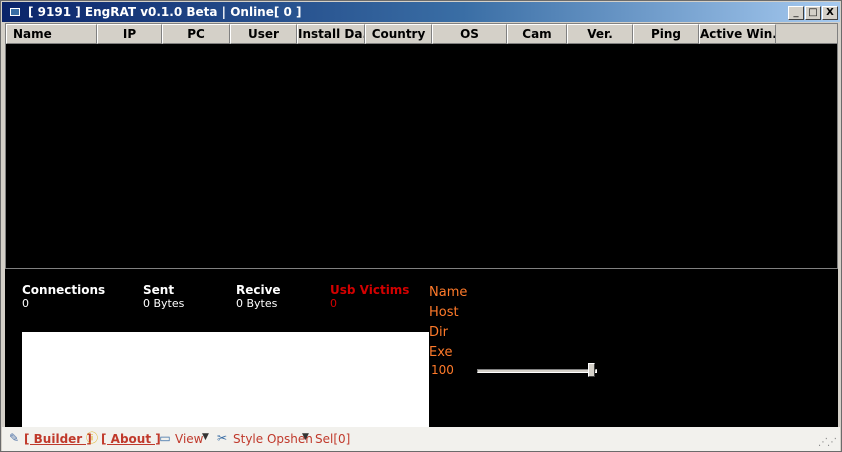 The width and height of the screenshot is (842, 452). Describe the element at coordinates (333, 439) in the screenshot. I see `selection-count: Sel[0]` at that location.